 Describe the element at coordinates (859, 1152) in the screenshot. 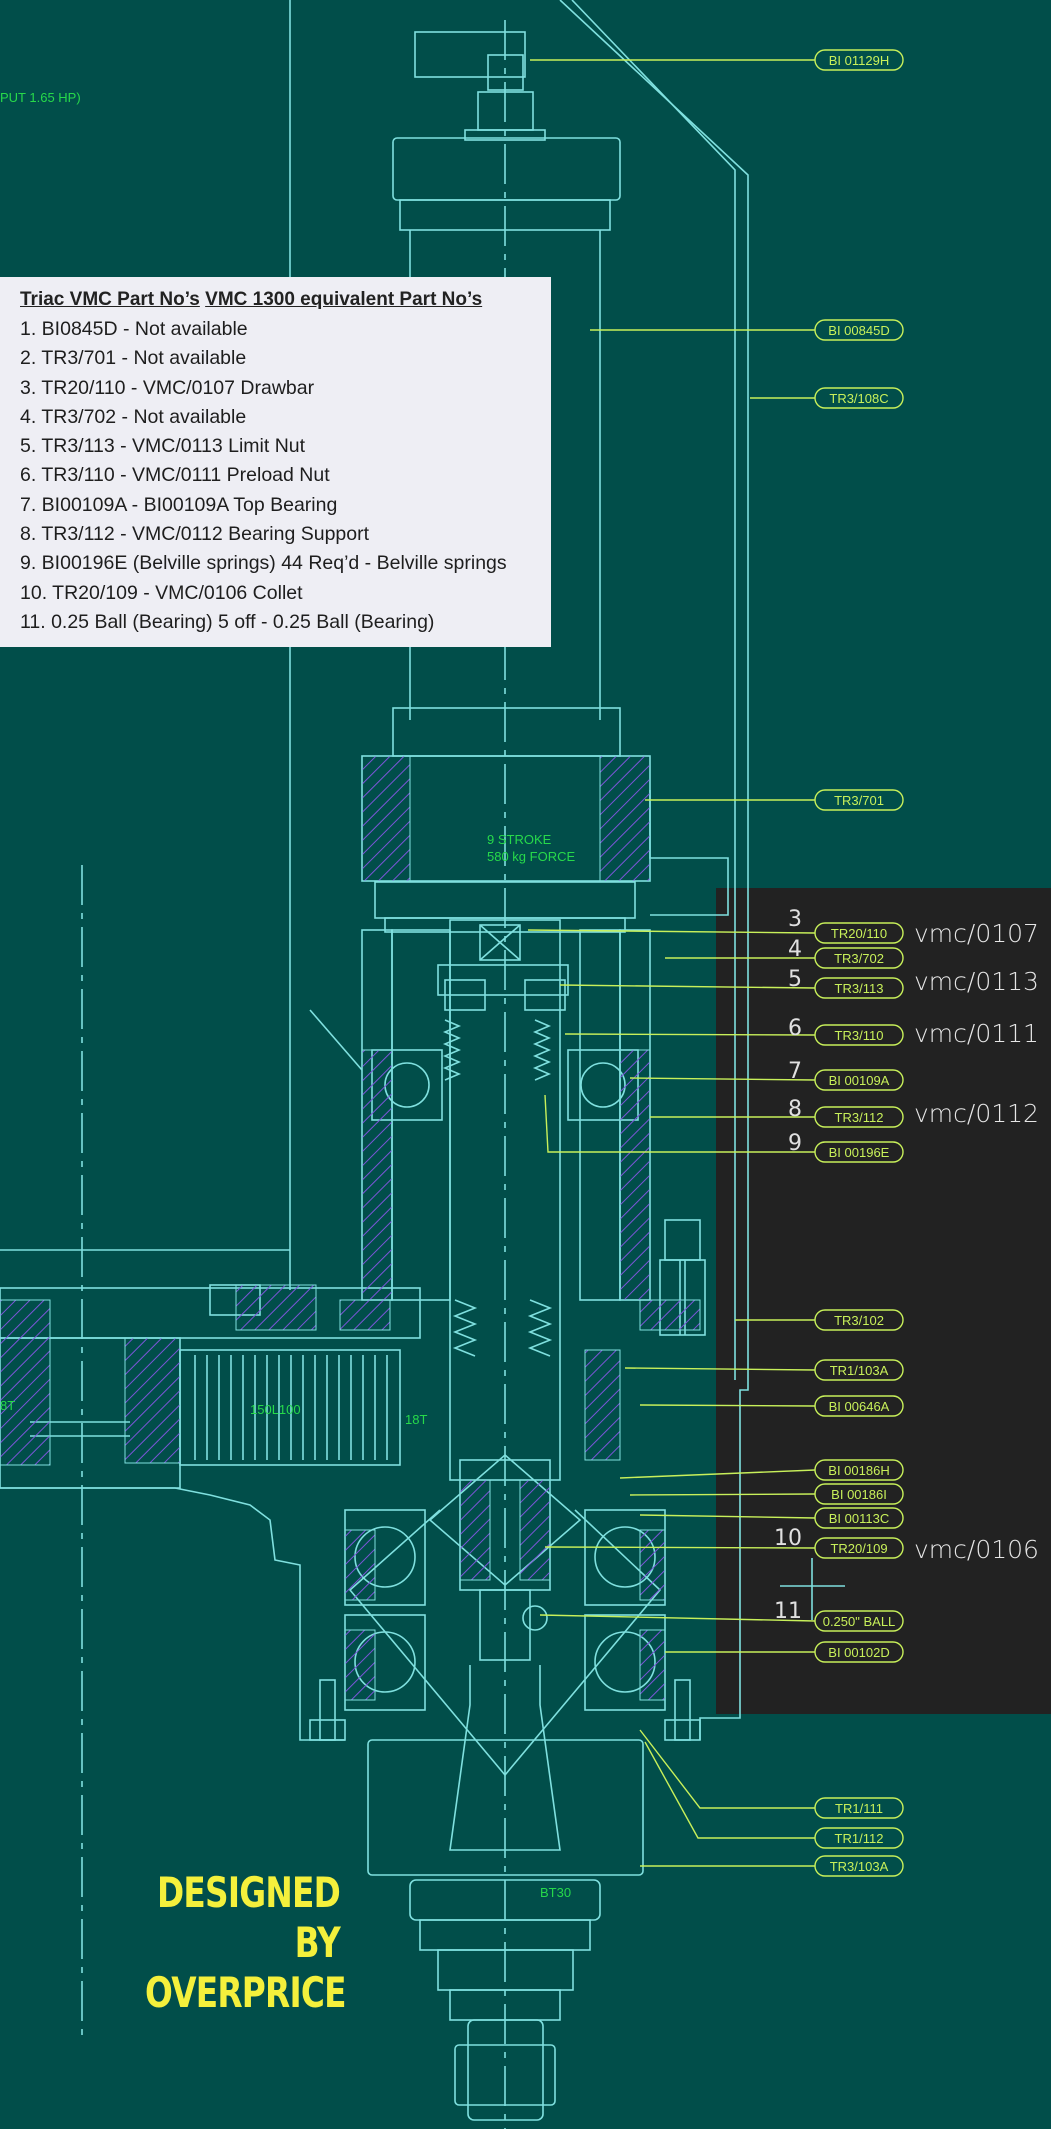

I see `part-tag-label: BI 00196E` at that location.